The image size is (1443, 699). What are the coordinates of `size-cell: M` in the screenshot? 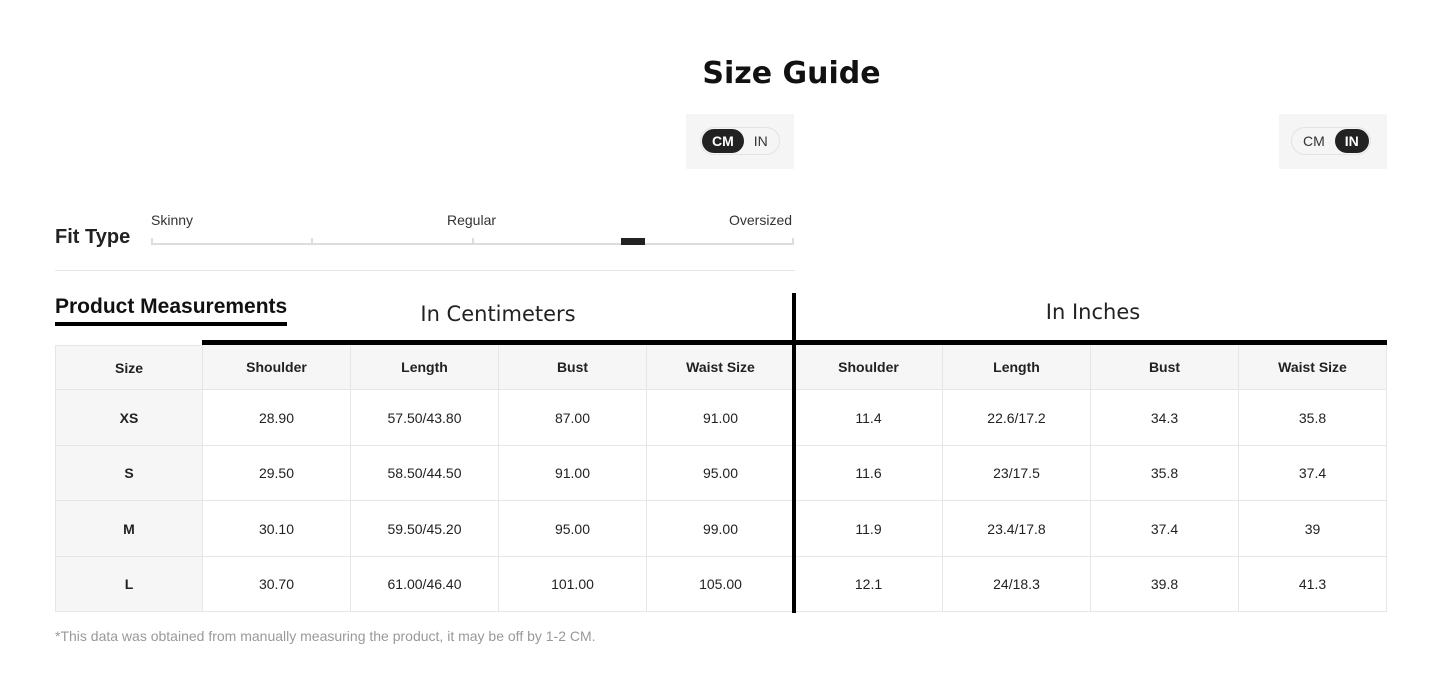 It's located at (129, 529).